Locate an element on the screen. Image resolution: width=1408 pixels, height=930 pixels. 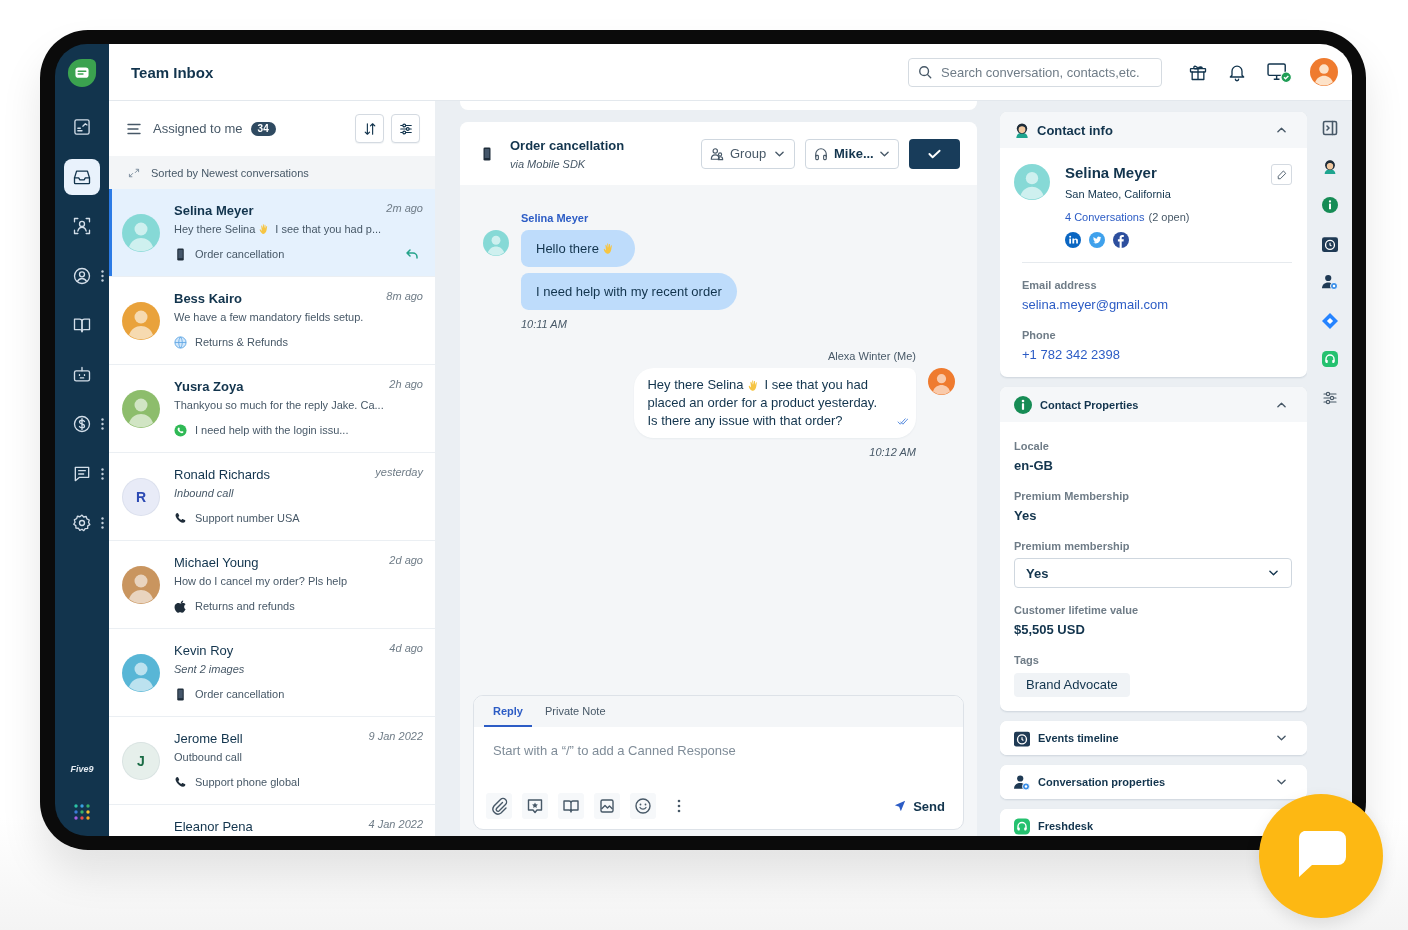
message-text: Is there any issue with that order? is located at coordinates (745, 421).